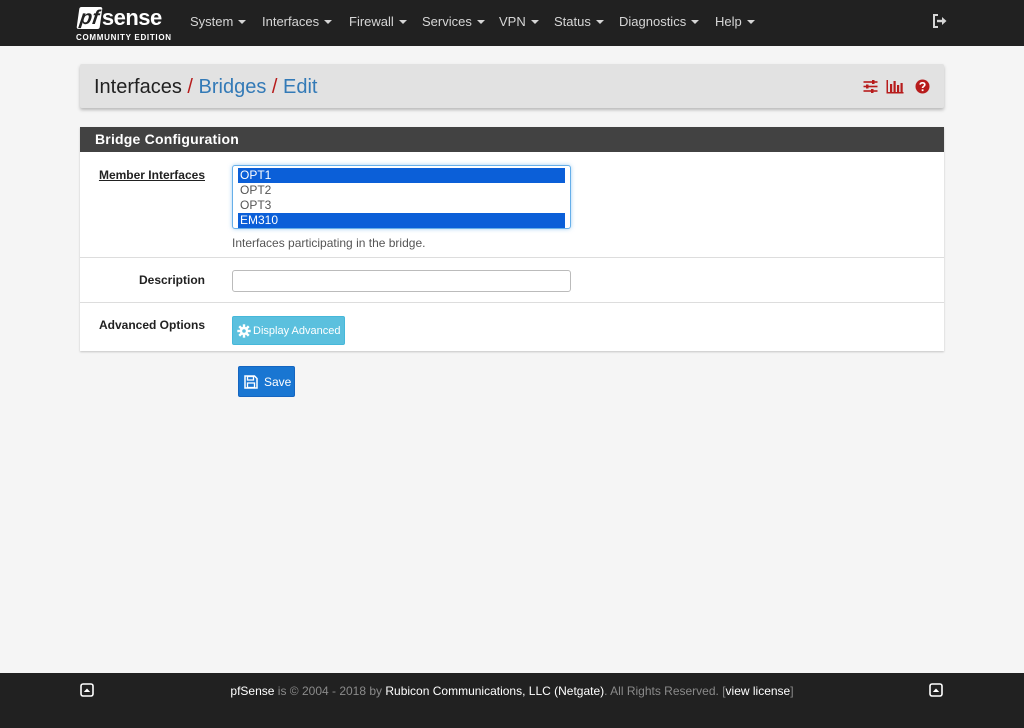 The height and width of the screenshot is (728, 1024). I want to click on logout-icon, so click(940, 21).